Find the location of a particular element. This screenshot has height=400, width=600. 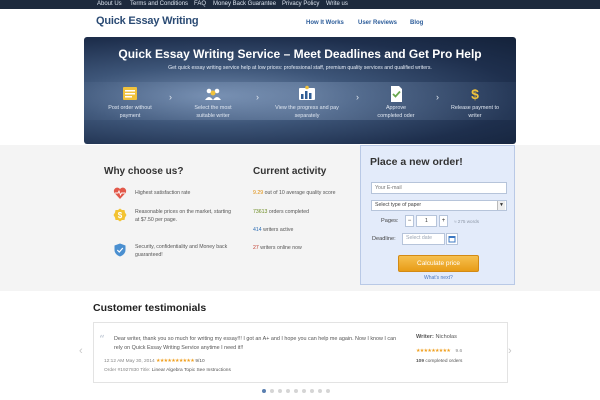

paper-type-select: Select type of paper ▼ is located at coordinates (439, 205).